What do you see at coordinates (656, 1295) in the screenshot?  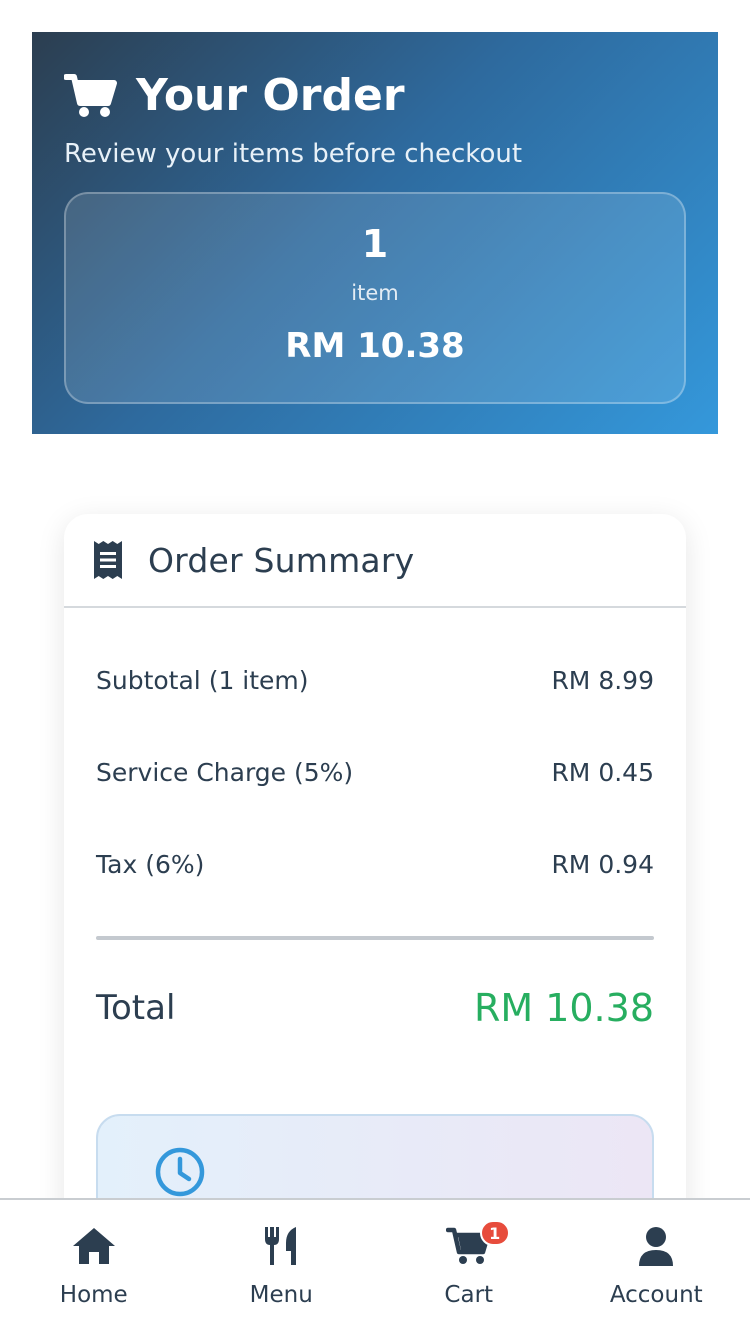 I see `nav-label-account: Account` at bounding box center [656, 1295].